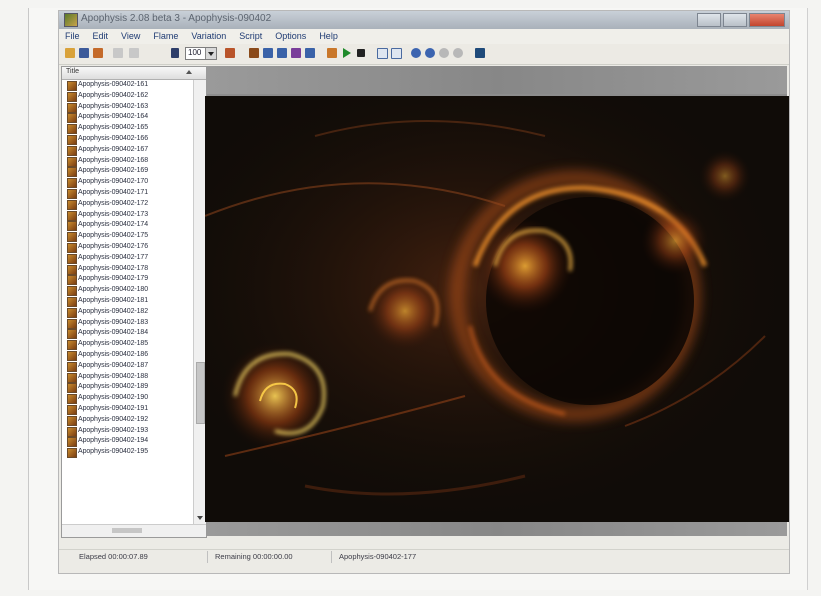 This screenshot has height=596, width=821. What do you see at coordinates (254, 556) in the screenshot?
I see `remaining-time: Remaining 00:00:00.00` at bounding box center [254, 556].